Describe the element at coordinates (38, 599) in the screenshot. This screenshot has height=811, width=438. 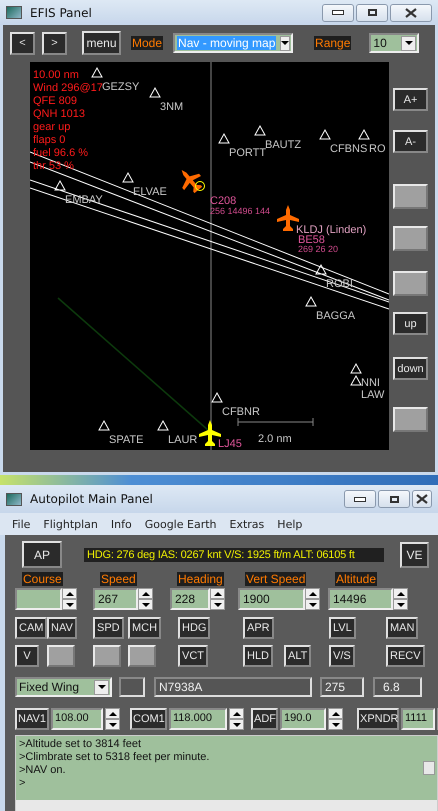
I see `setting-field` at that location.